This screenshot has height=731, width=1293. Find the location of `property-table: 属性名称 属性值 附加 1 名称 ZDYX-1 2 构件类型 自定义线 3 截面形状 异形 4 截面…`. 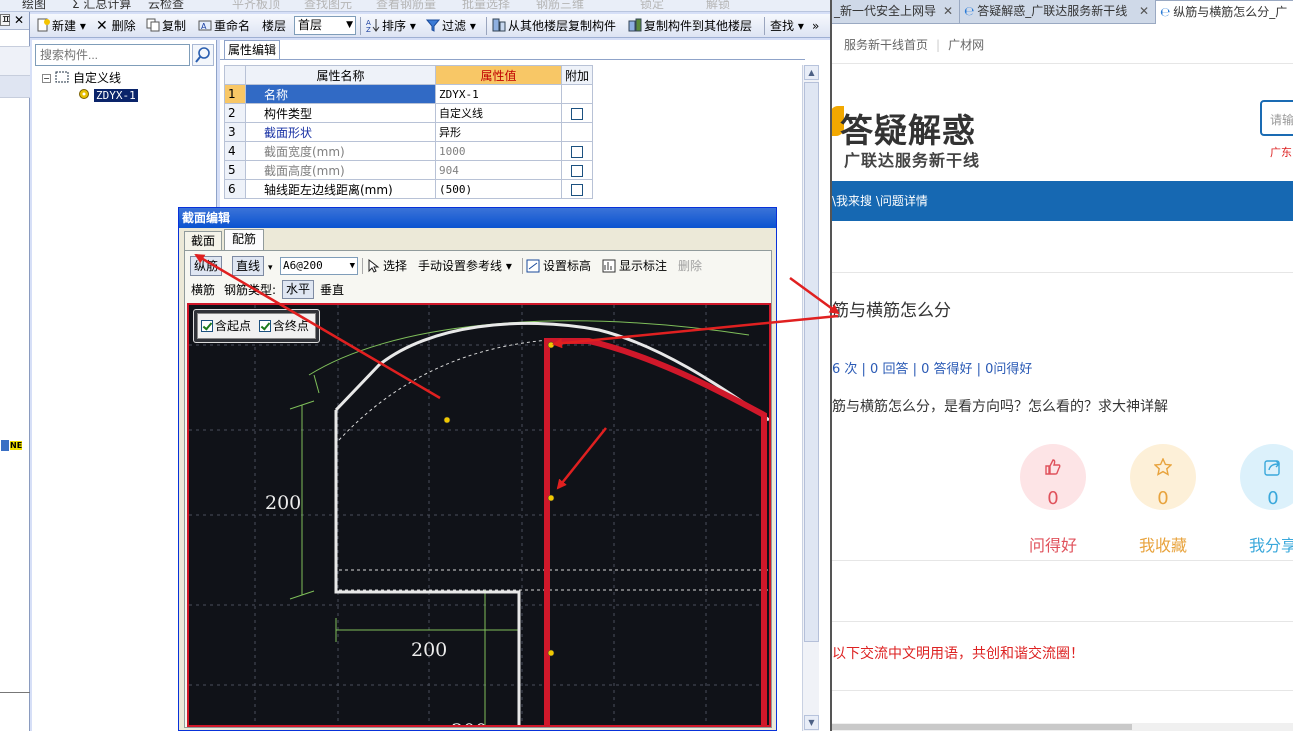

property-table: 属性名称 属性值 附加 1 名称 ZDYX-1 2 构件类型 自定义线 3 截面形状 异形 4 截面… is located at coordinates (409, 132).